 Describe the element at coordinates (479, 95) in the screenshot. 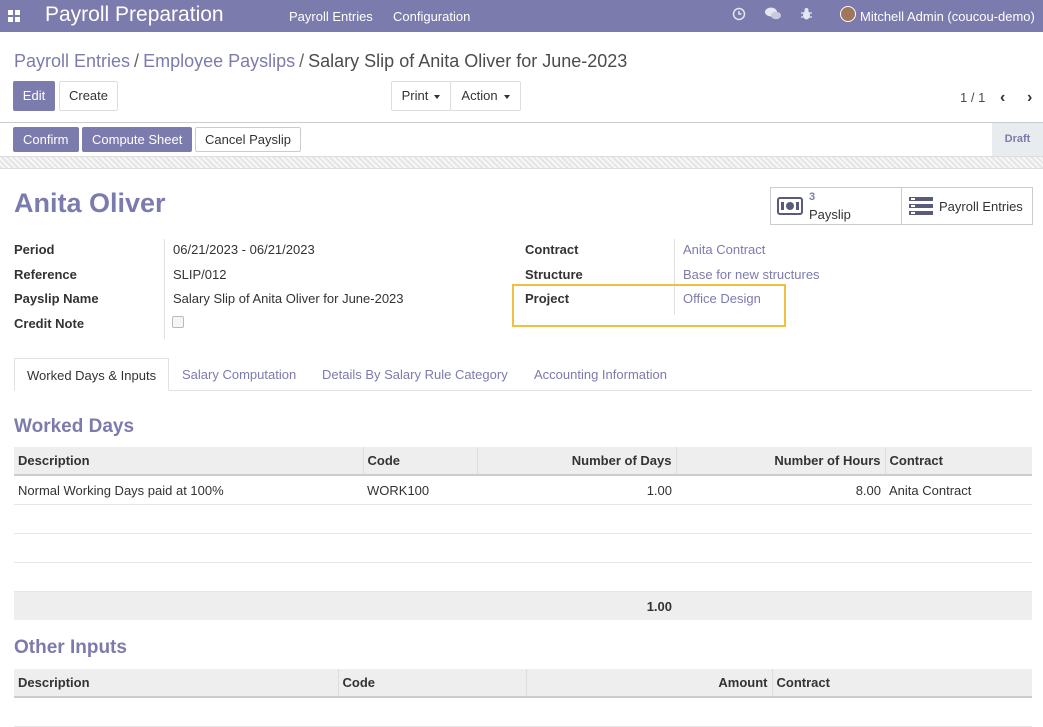

I see `action-label: Action` at that location.